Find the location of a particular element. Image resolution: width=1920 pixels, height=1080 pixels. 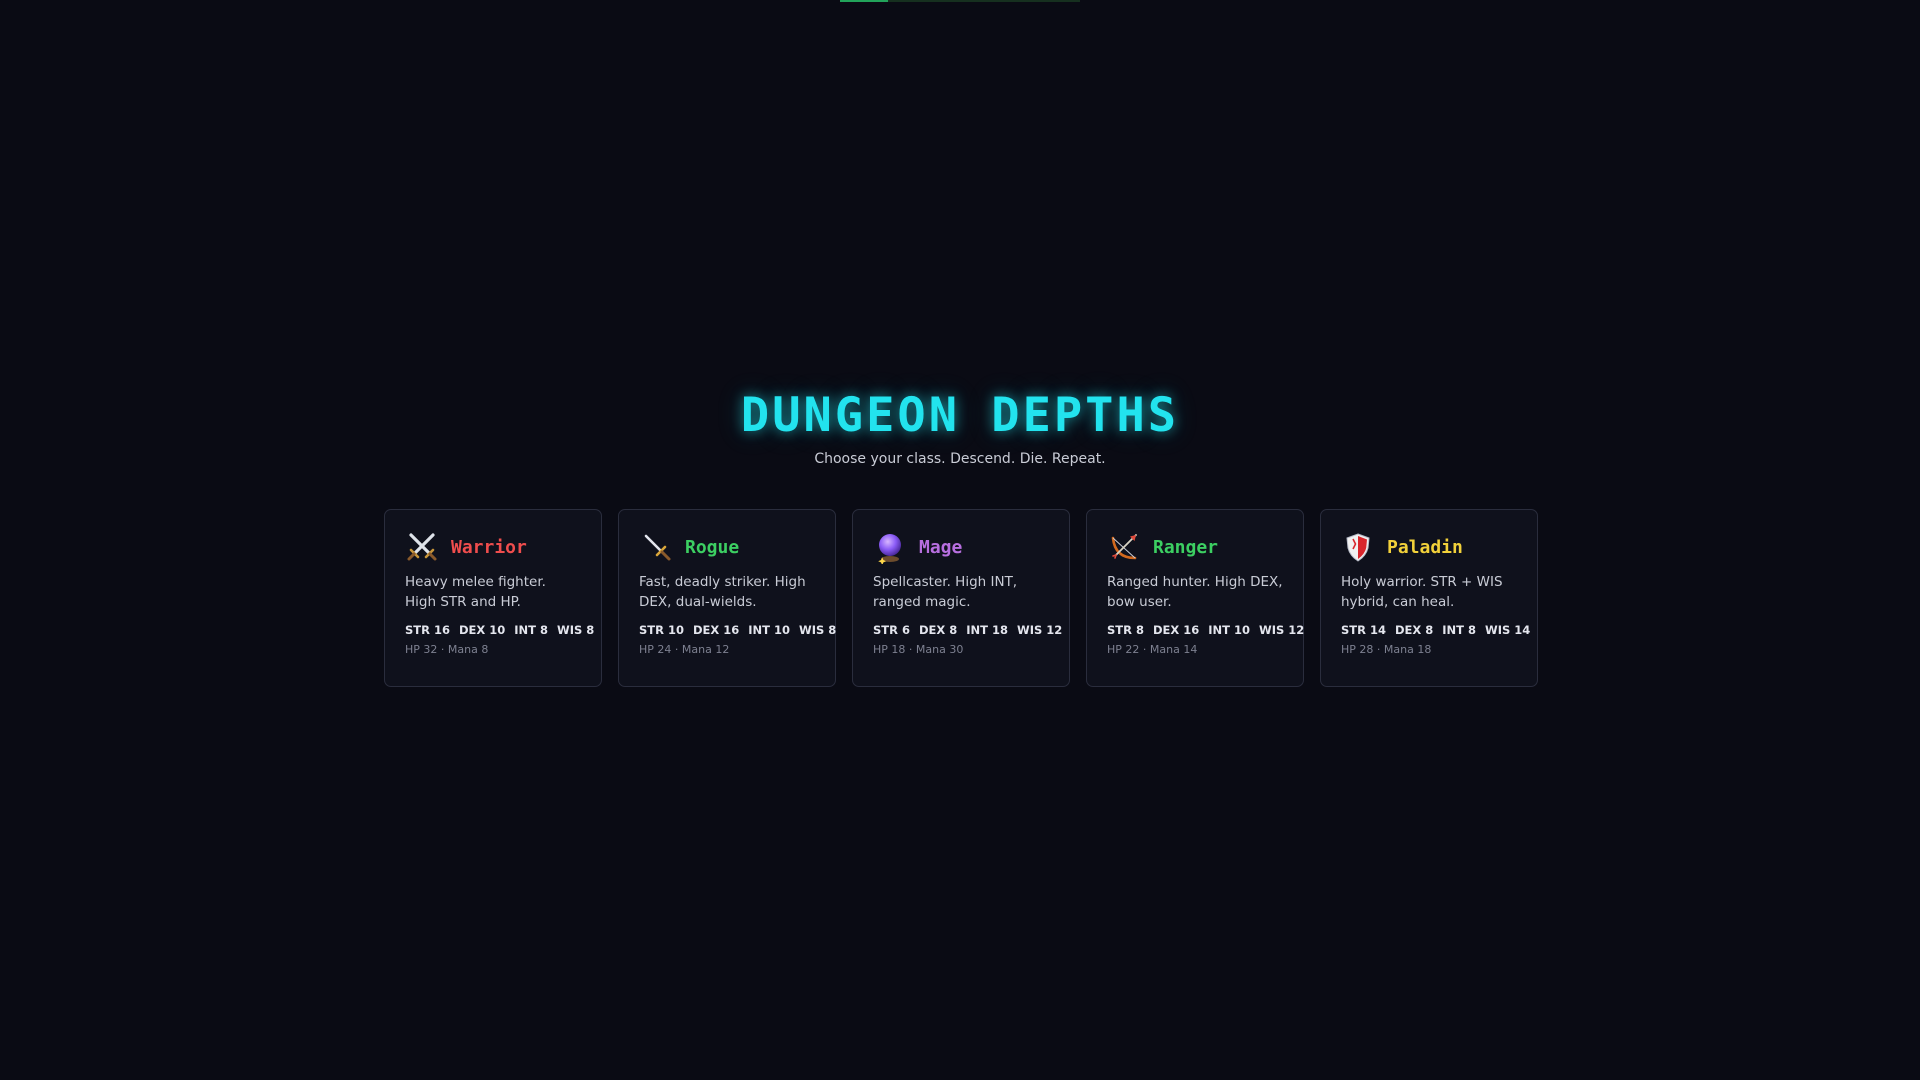

game-title: DUNGEON DEPTHS is located at coordinates (960, 415).